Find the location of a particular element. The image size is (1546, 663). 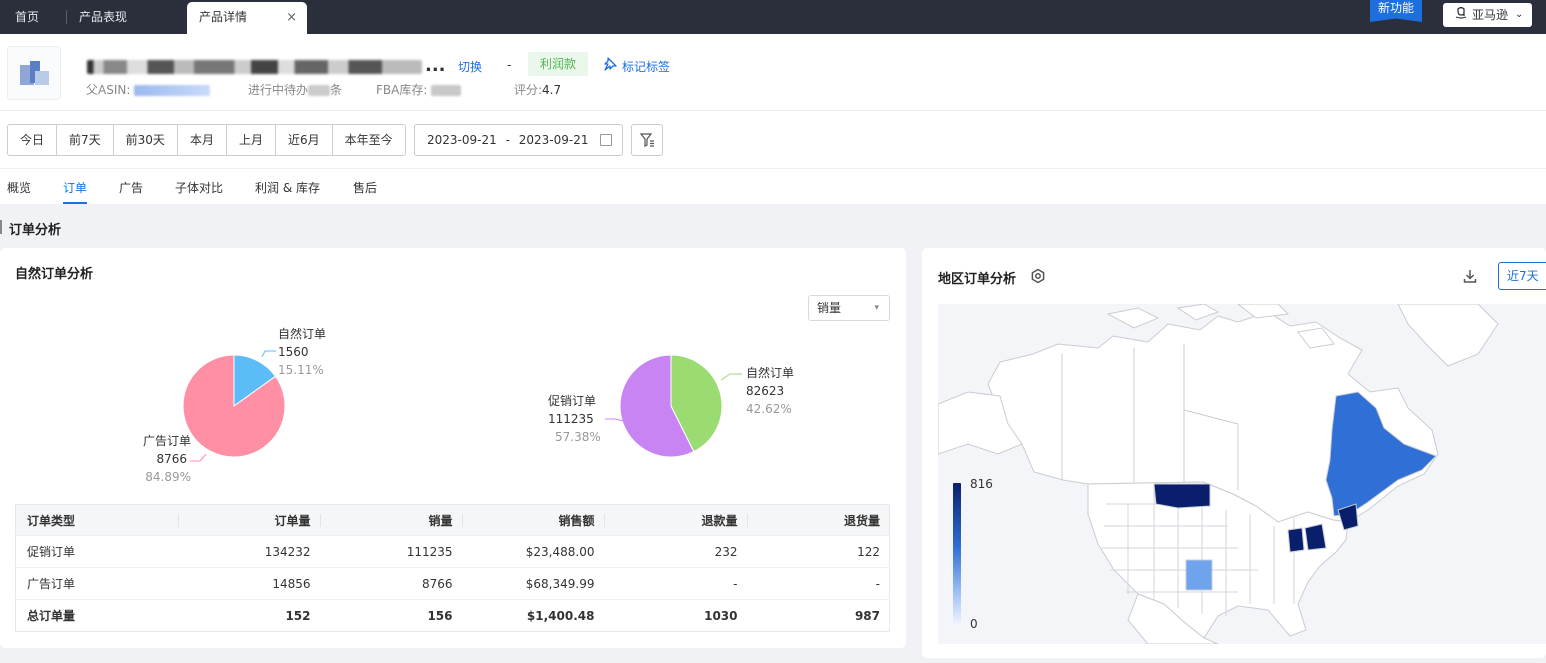

cell-refunds: - is located at coordinates (675, 583).